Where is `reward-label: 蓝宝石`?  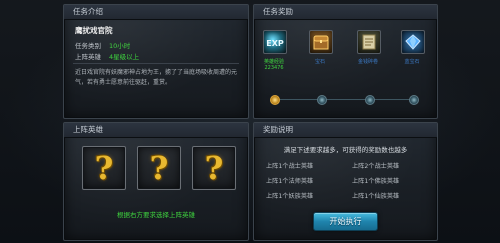
reward-label: 蓝宝石 is located at coordinates (412, 62).